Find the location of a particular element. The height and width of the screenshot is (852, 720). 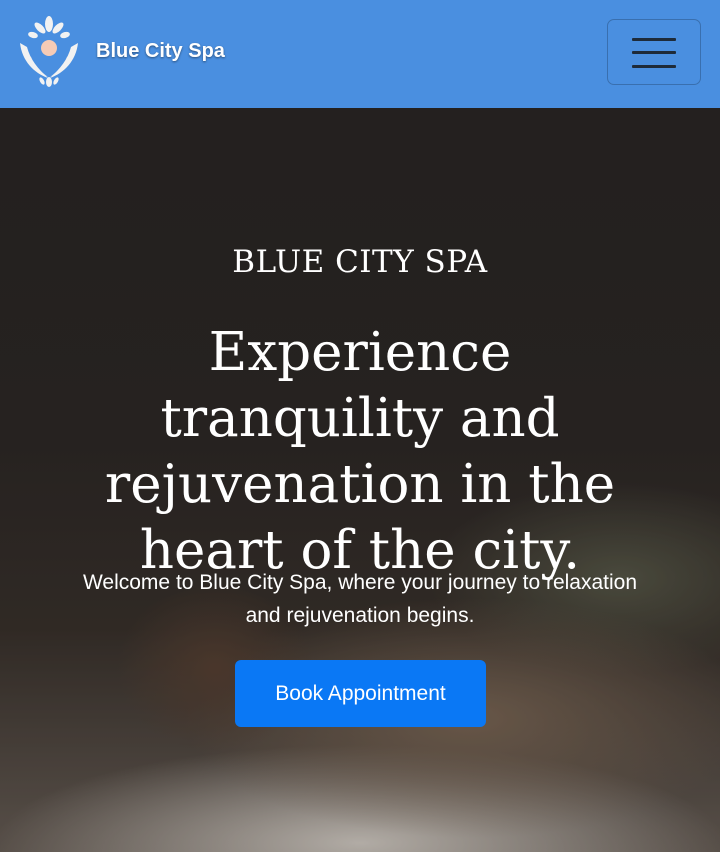

brand-name: Blue City Spa is located at coordinates (160, 50).